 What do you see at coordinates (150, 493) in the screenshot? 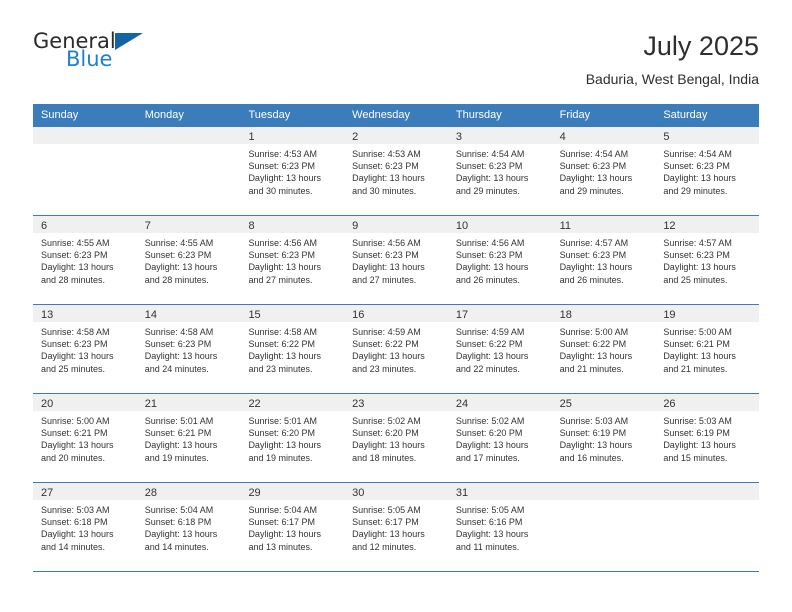
I see `day-number: 28` at bounding box center [150, 493].